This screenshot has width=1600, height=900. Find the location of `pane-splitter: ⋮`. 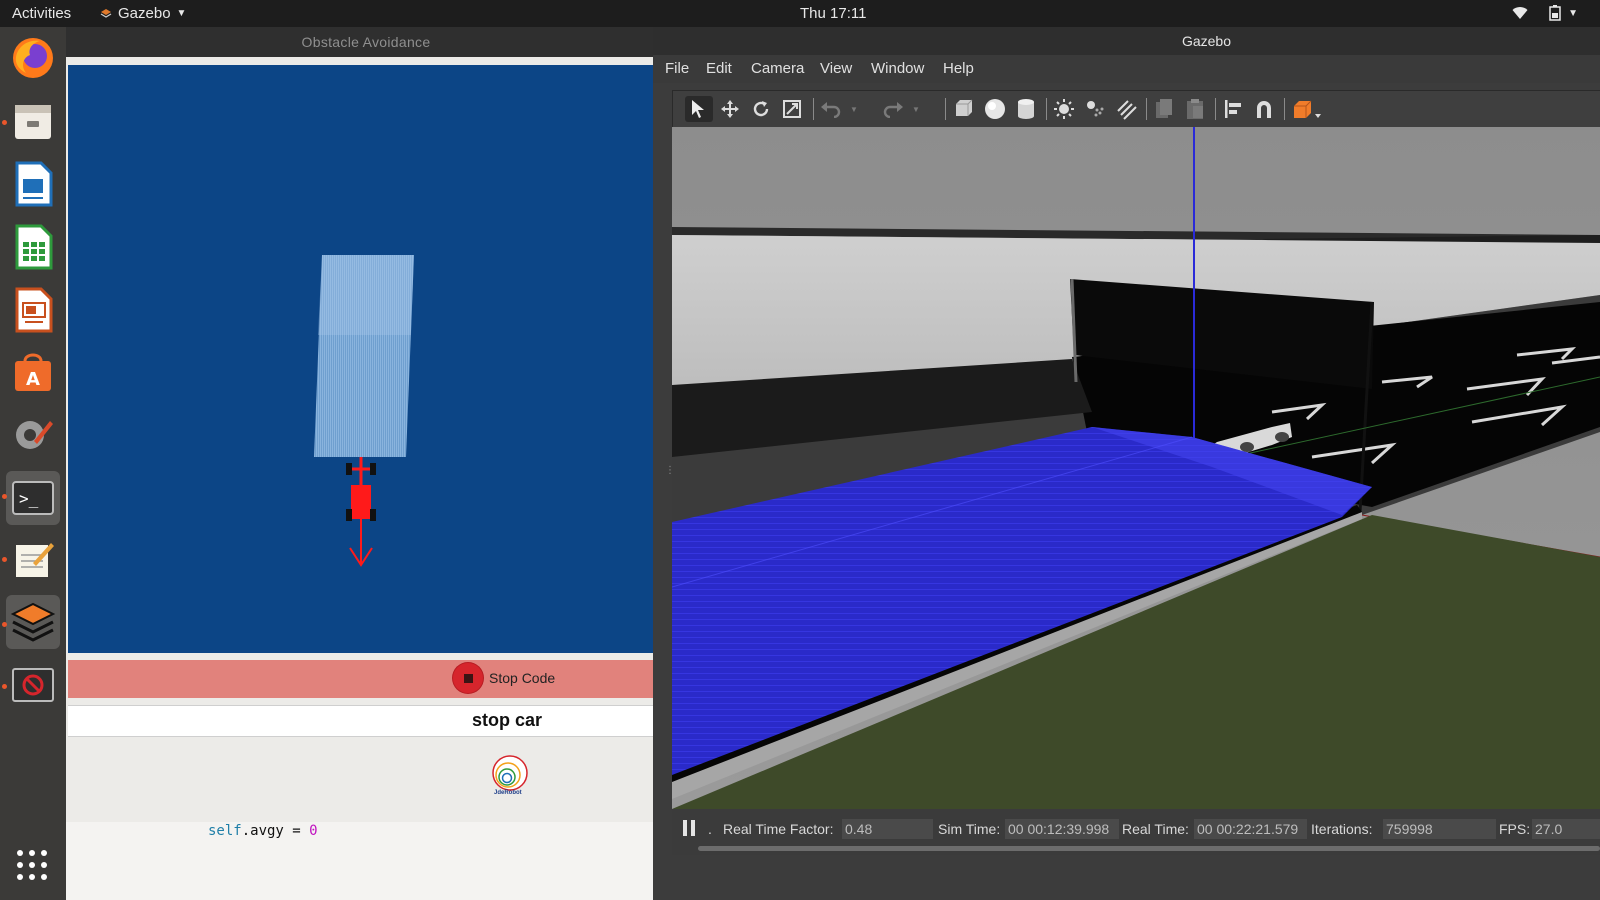

pane-splitter: ⋮ is located at coordinates (670, 475).